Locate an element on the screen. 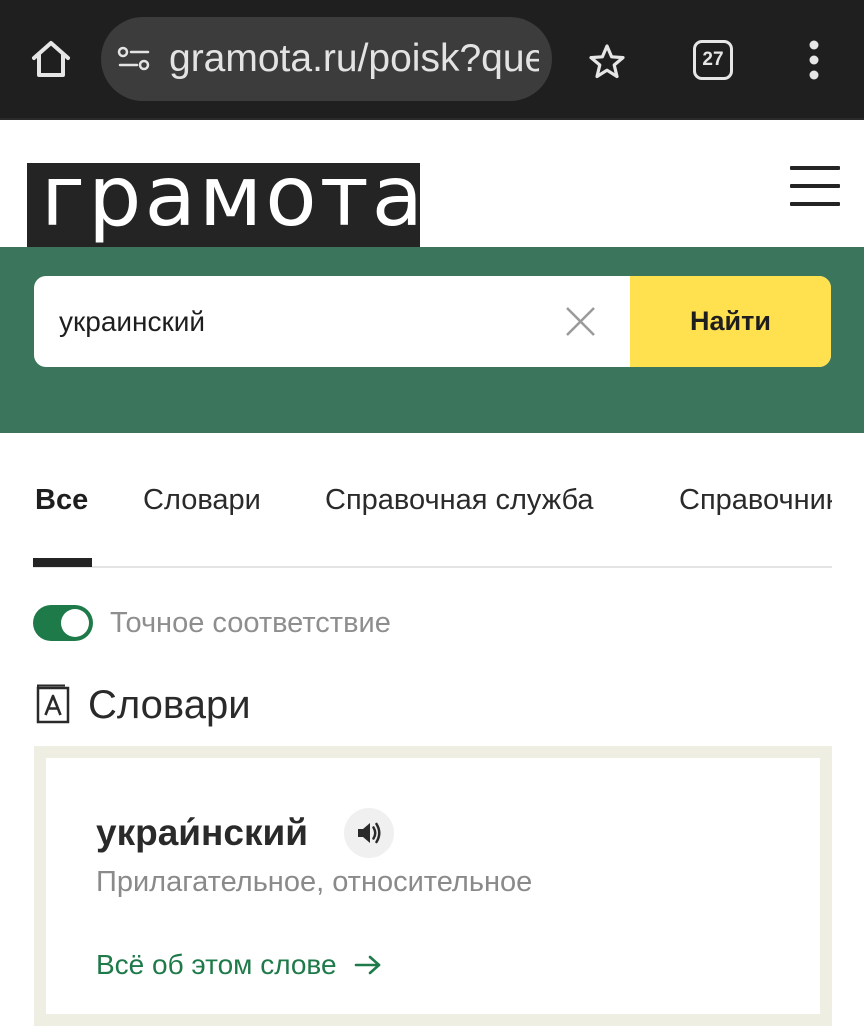  result-tabs: Все Словари Справочная служба Справочник is located at coordinates (416, 500).